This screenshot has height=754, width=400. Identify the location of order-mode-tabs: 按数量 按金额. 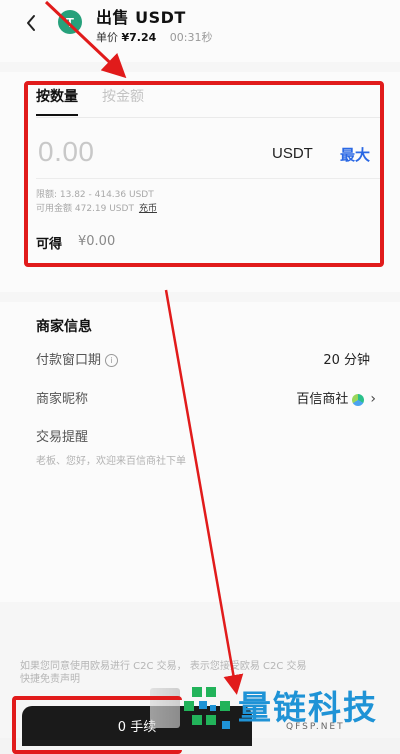
(90, 101).